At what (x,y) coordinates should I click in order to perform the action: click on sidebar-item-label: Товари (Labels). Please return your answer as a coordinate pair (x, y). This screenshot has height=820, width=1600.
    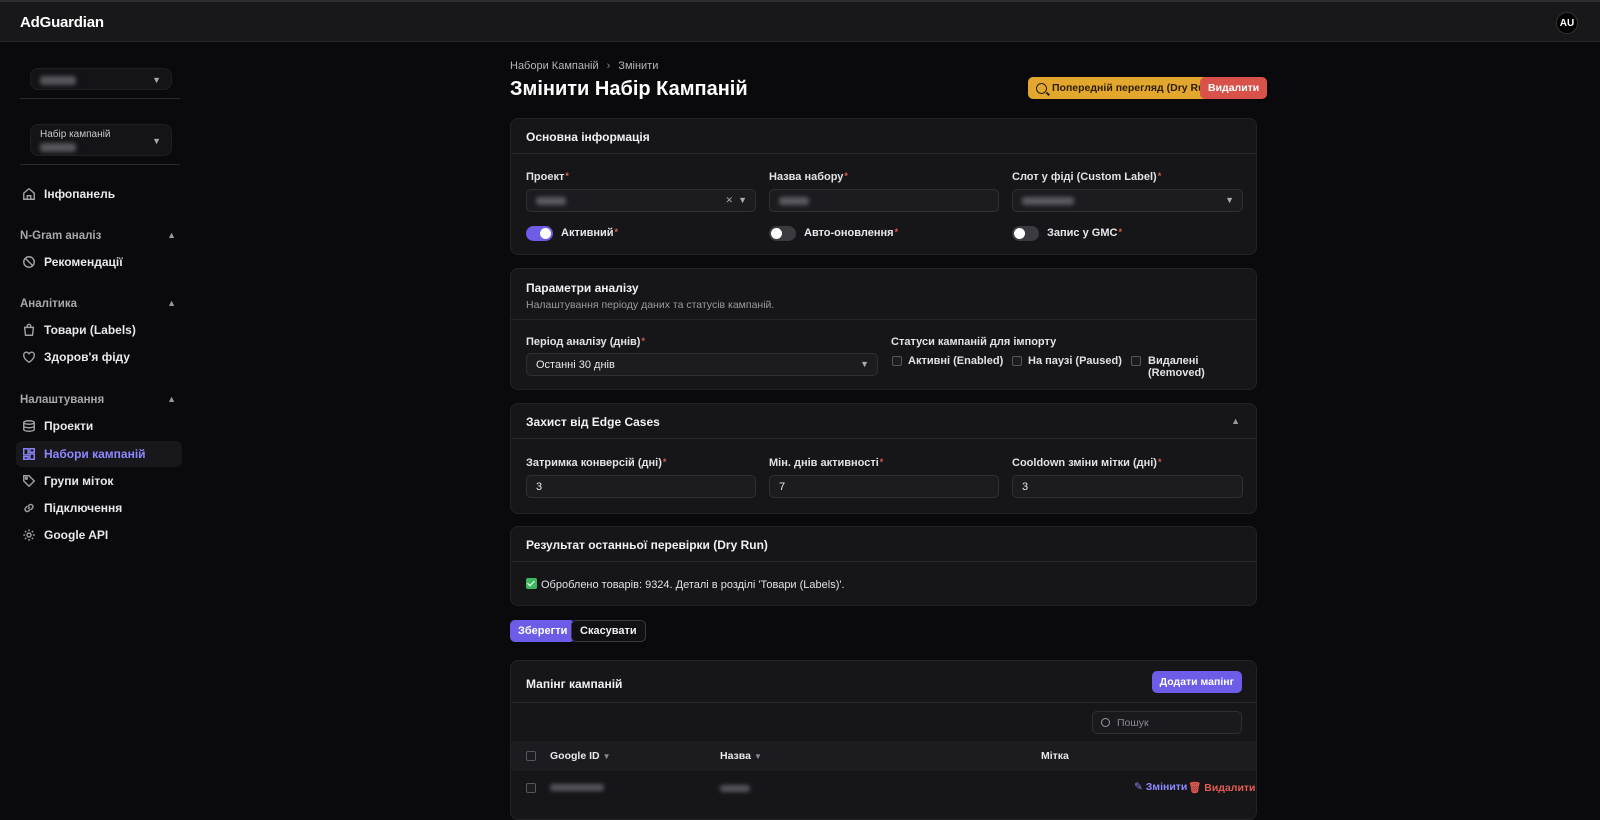
    Looking at the image, I should click on (90, 330).